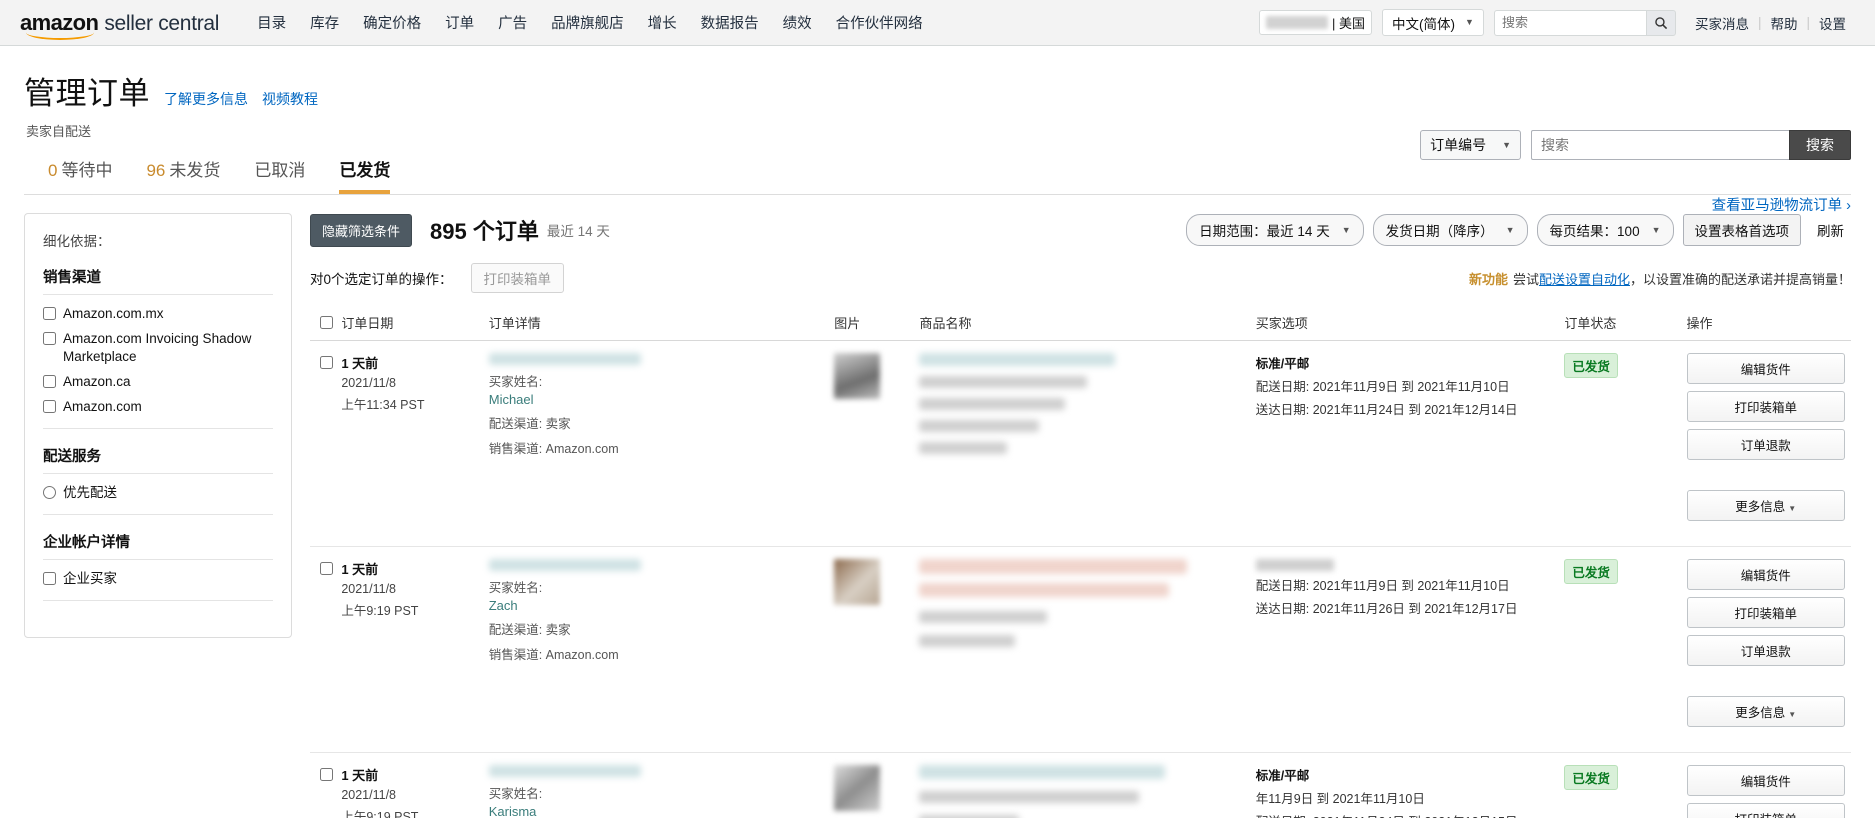 This screenshot has height=818, width=1875. What do you see at coordinates (1081, 324) in the screenshot?
I see `column-product-name: 商品名称` at bounding box center [1081, 324].